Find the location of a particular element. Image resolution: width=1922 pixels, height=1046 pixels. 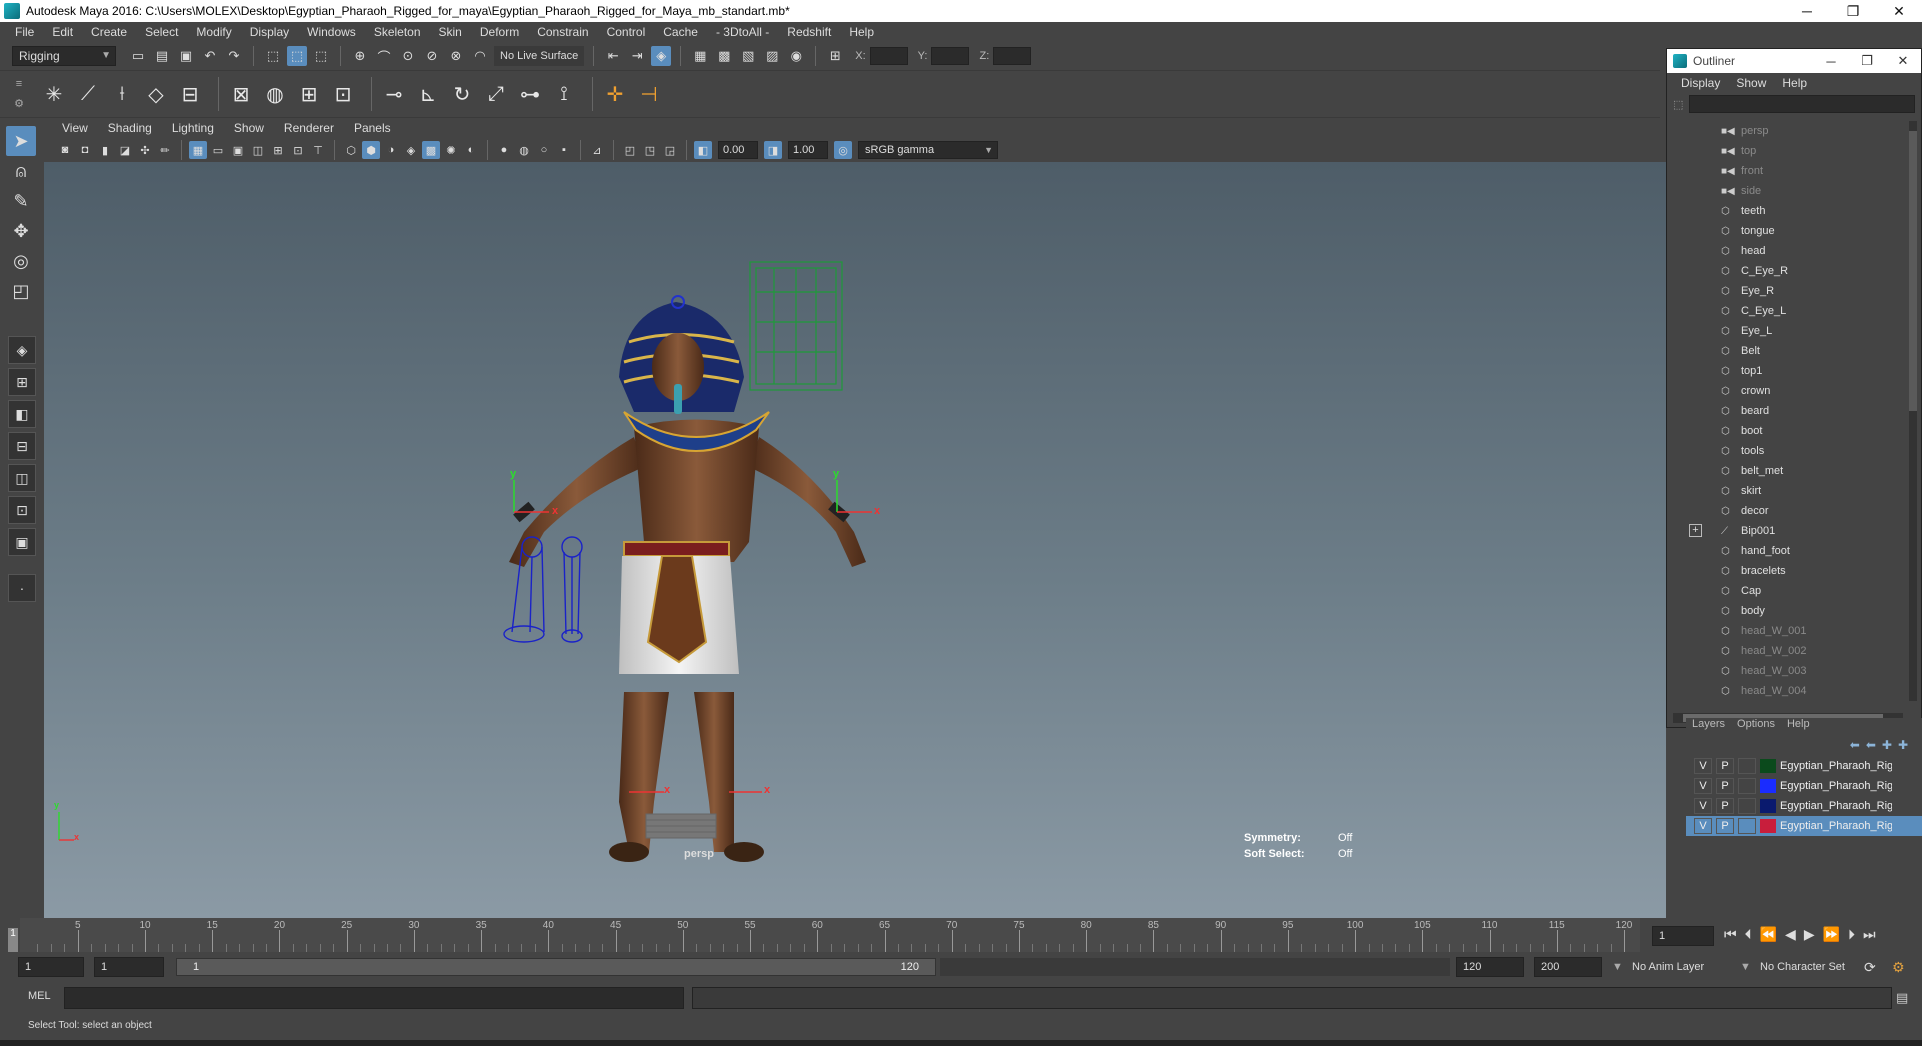

xray-components-icon: ◲ is located at coordinates (670, 150).